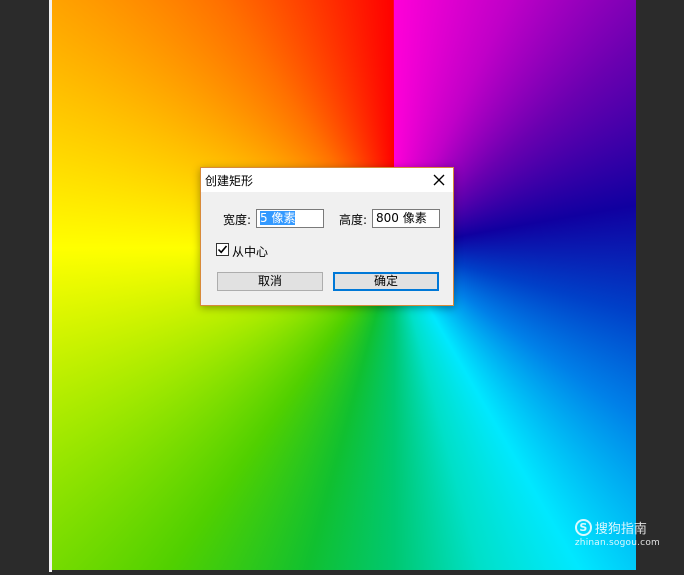  Describe the element at coordinates (278, 218) in the screenshot. I see `width-input-value: 5 像素` at that location.